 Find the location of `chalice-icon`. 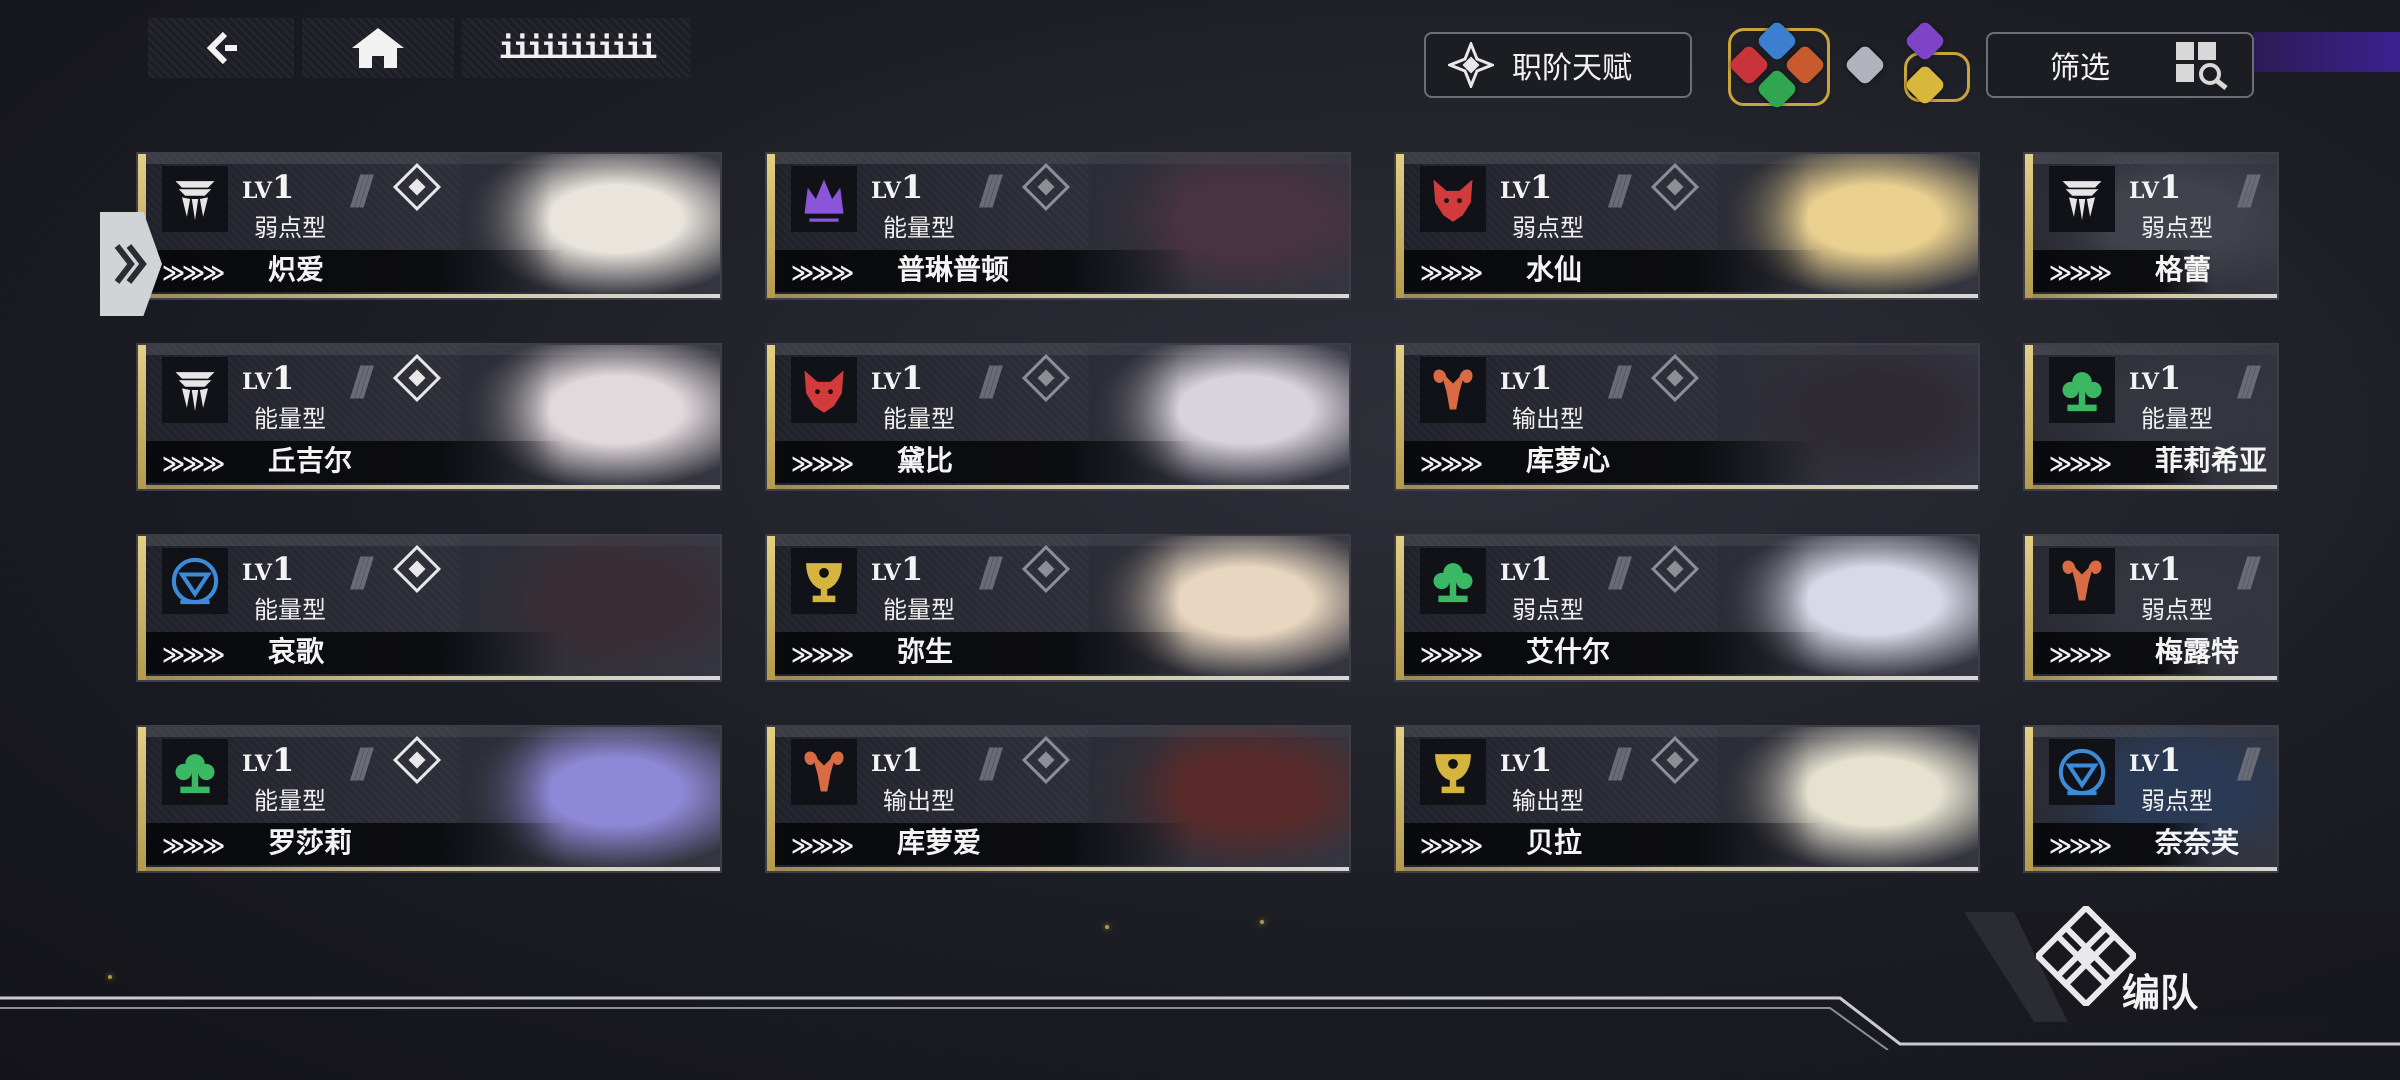

chalice-icon is located at coordinates (1453, 774).